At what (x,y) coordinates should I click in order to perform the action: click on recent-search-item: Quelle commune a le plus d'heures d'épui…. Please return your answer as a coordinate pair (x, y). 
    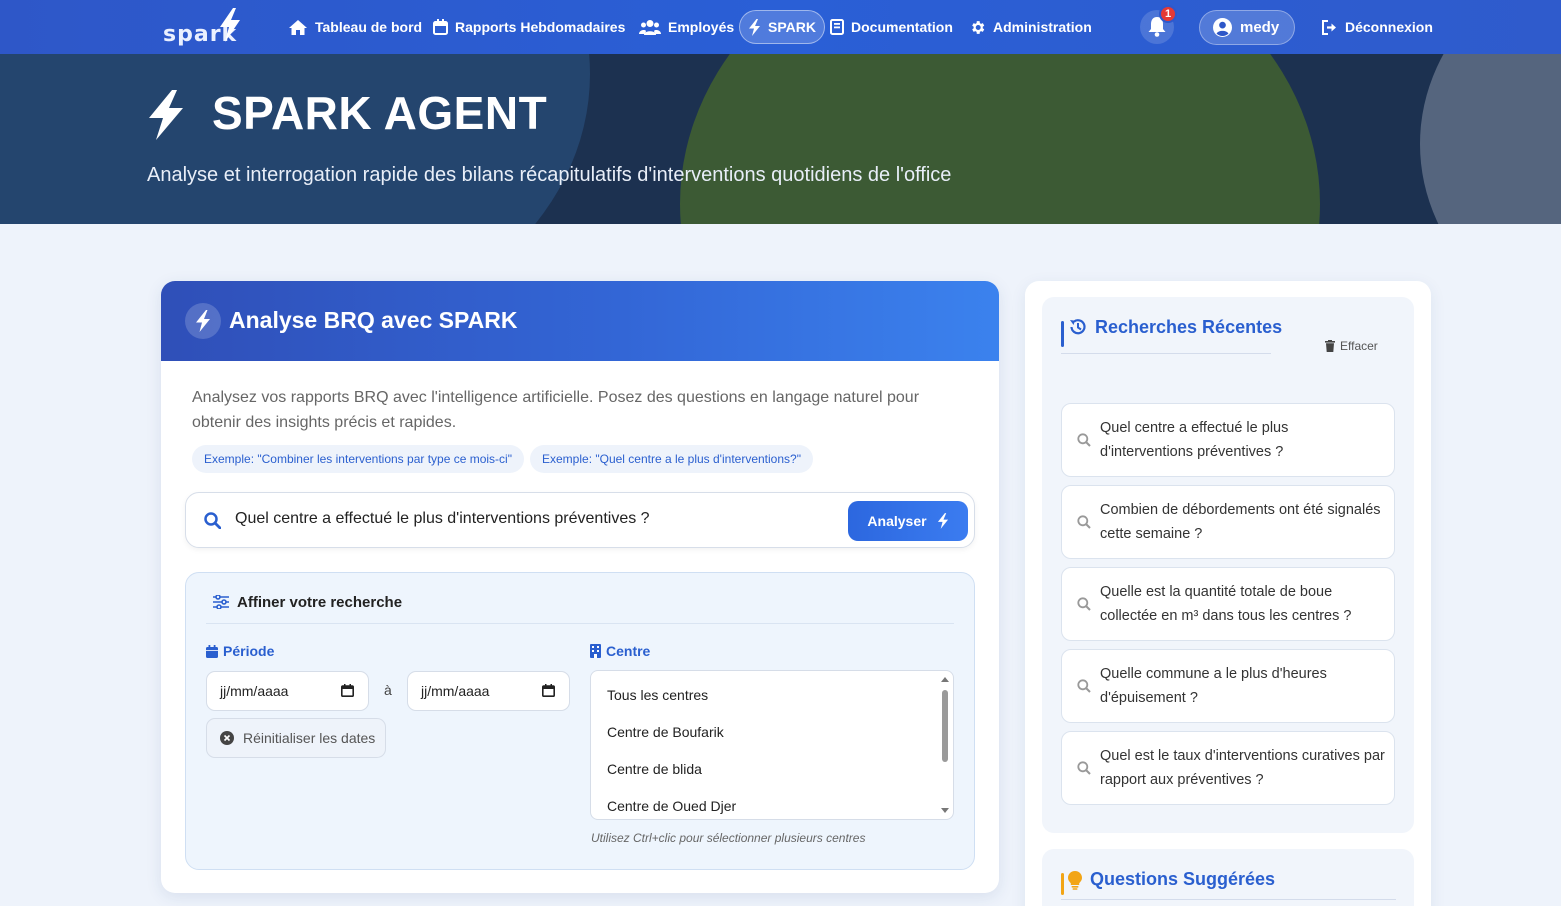
    Looking at the image, I should click on (1228, 686).